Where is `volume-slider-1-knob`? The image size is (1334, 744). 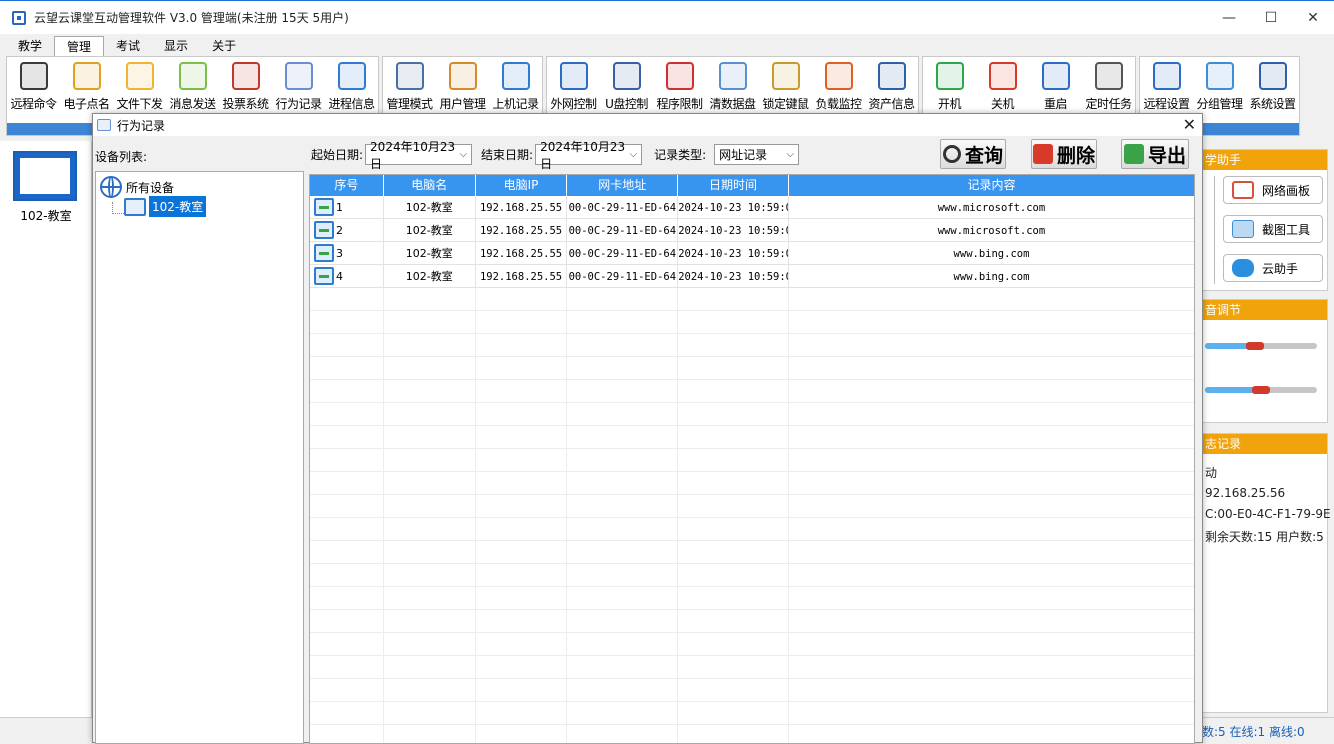
volume-slider-1-knob is located at coordinates (1255, 346).